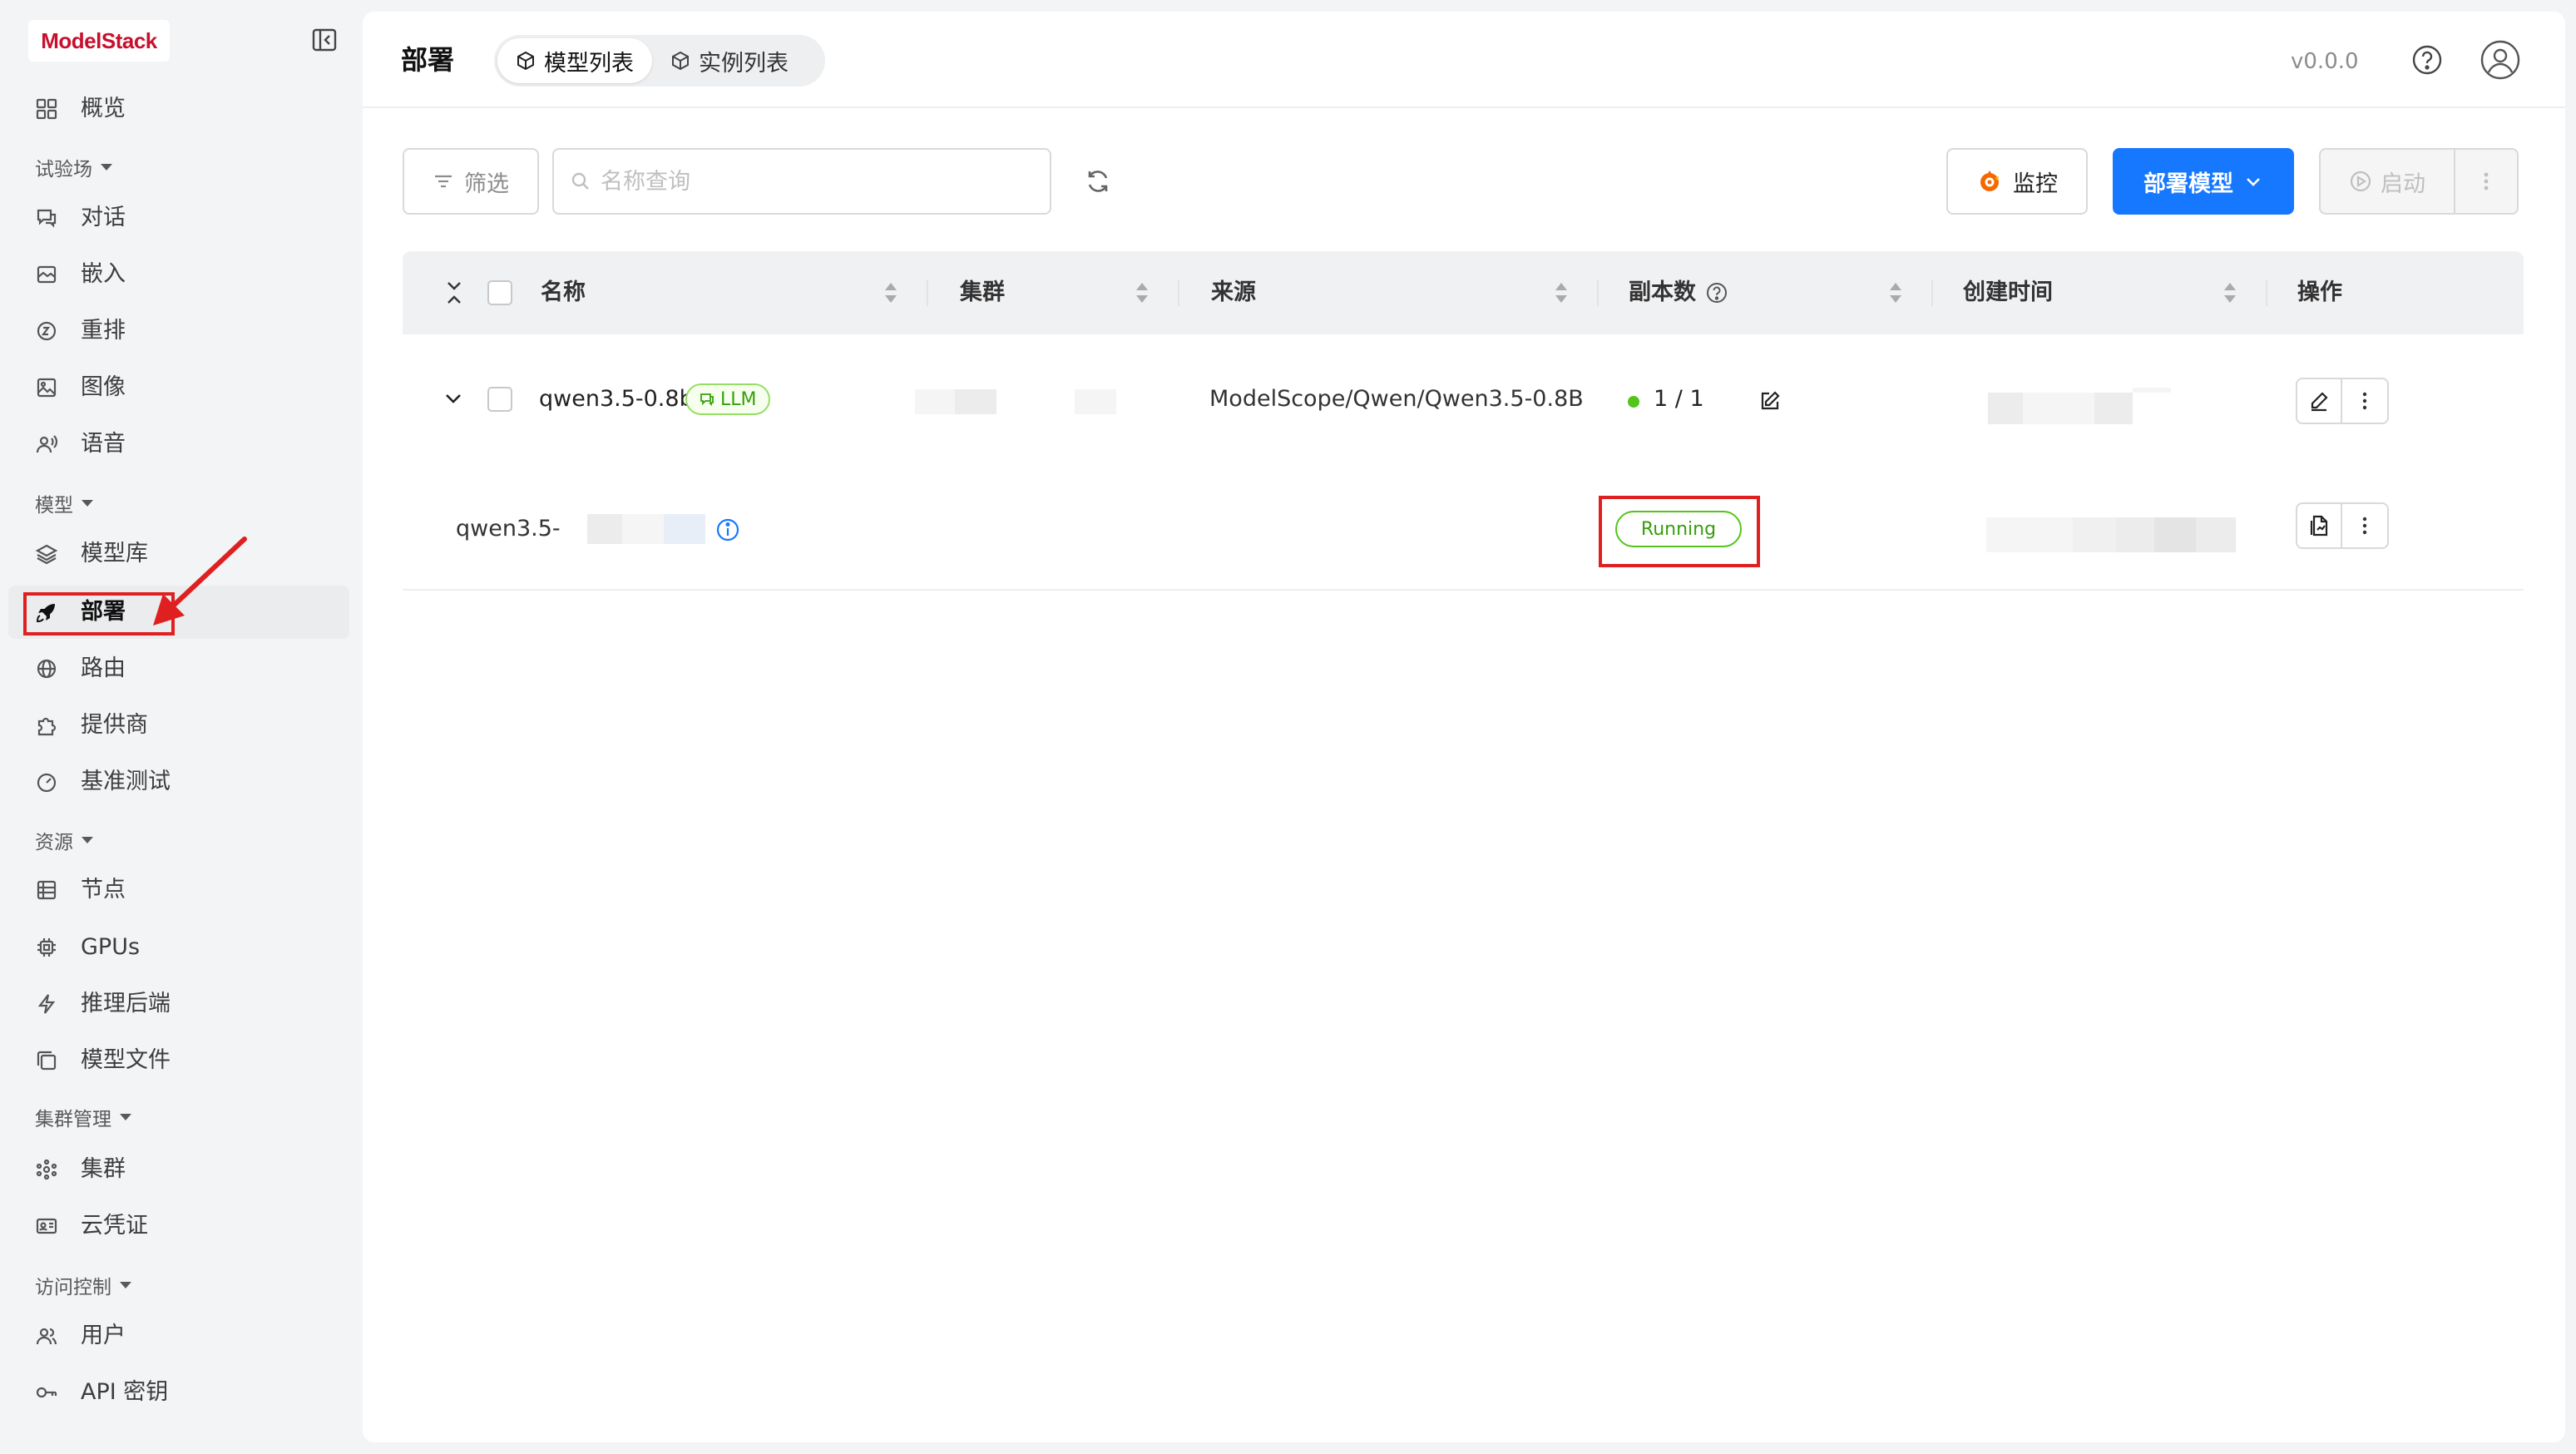  I want to click on status-badge: Running, so click(1678, 529).